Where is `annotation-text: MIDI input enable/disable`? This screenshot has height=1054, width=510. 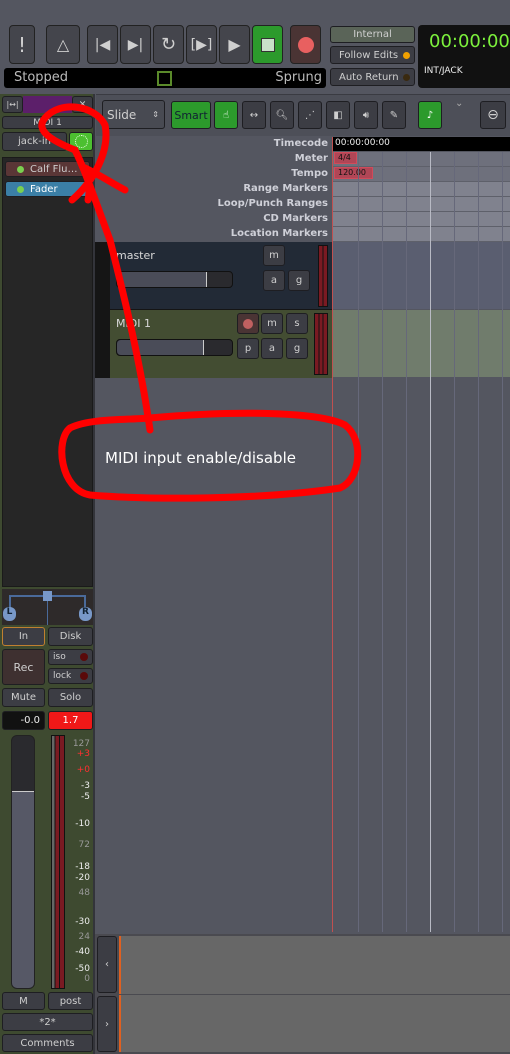
annotation-text: MIDI input enable/disable is located at coordinates (200, 458).